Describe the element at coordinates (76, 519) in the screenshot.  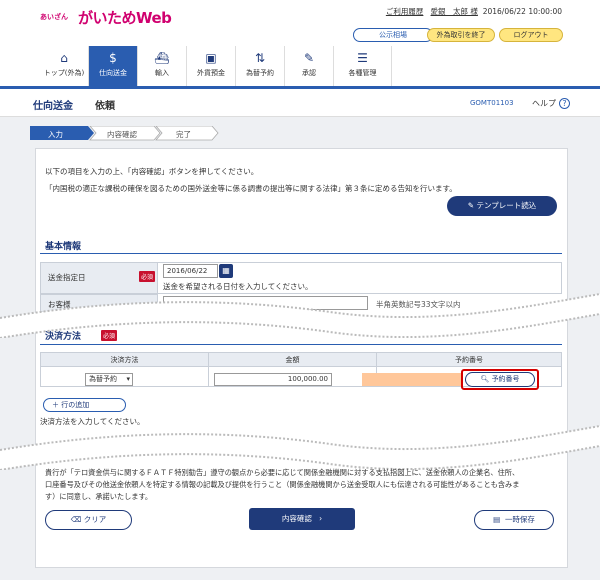
I see `eraser-icon: ⌫` at that location.